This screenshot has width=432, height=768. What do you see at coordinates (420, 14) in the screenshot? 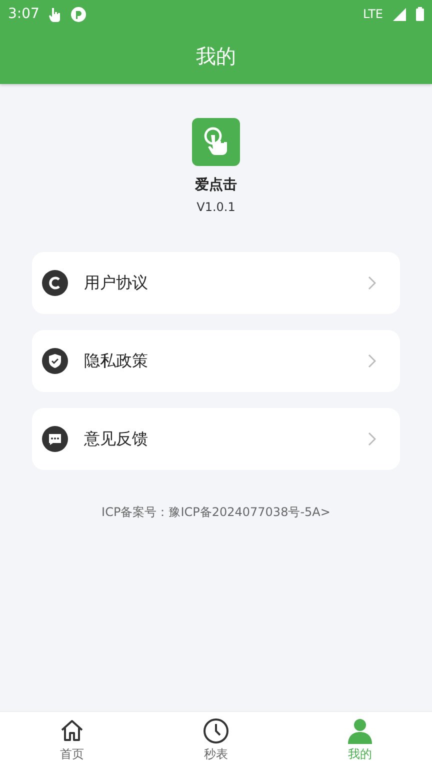
I see `battery-icon` at bounding box center [420, 14].